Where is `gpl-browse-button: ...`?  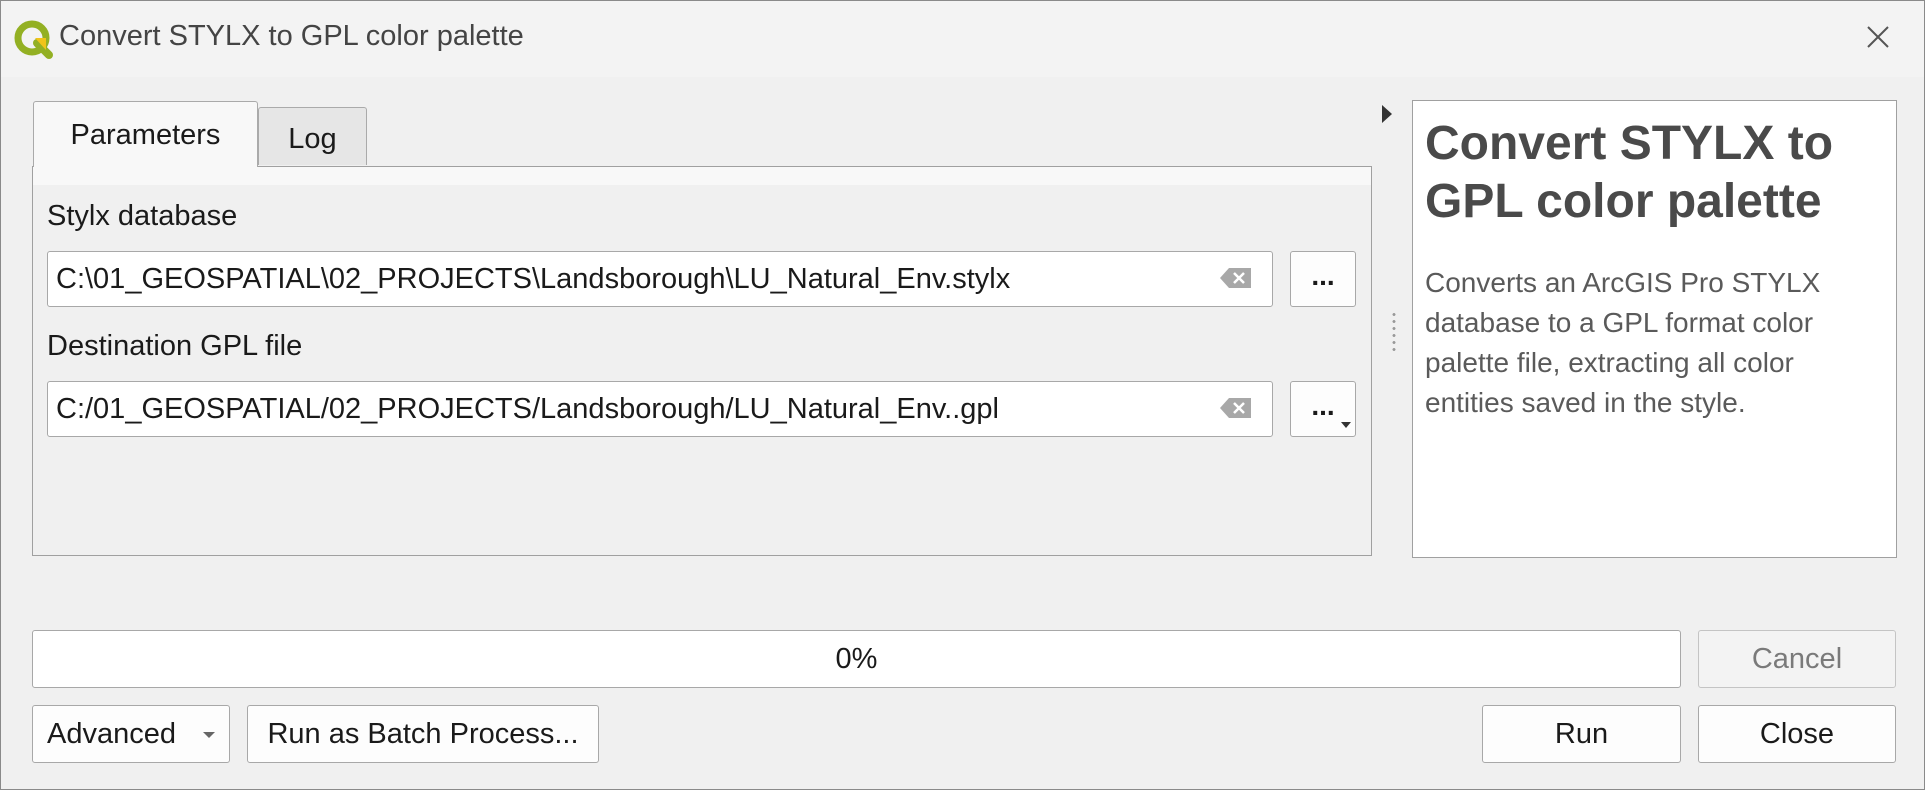 gpl-browse-button: ... is located at coordinates (1323, 409).